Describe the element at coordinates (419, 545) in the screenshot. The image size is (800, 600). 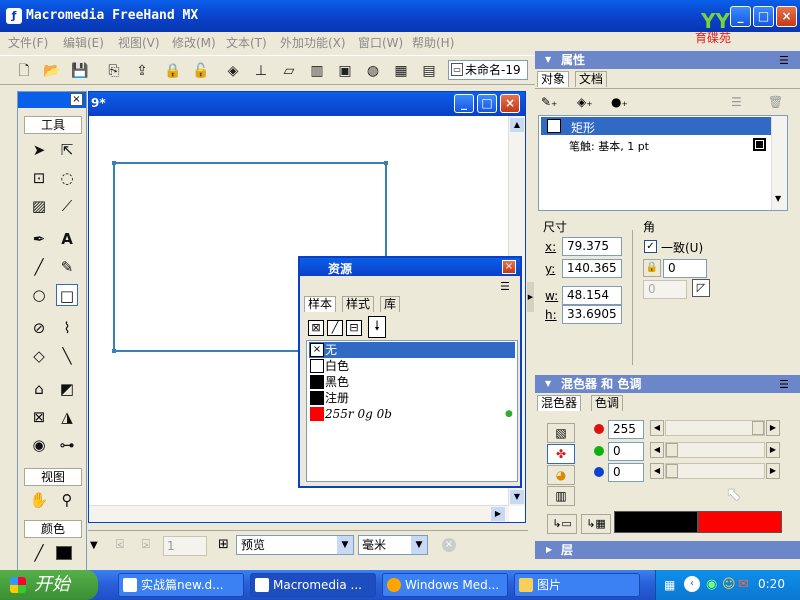
I see `units-dropdown-icon: ▼` at that location.